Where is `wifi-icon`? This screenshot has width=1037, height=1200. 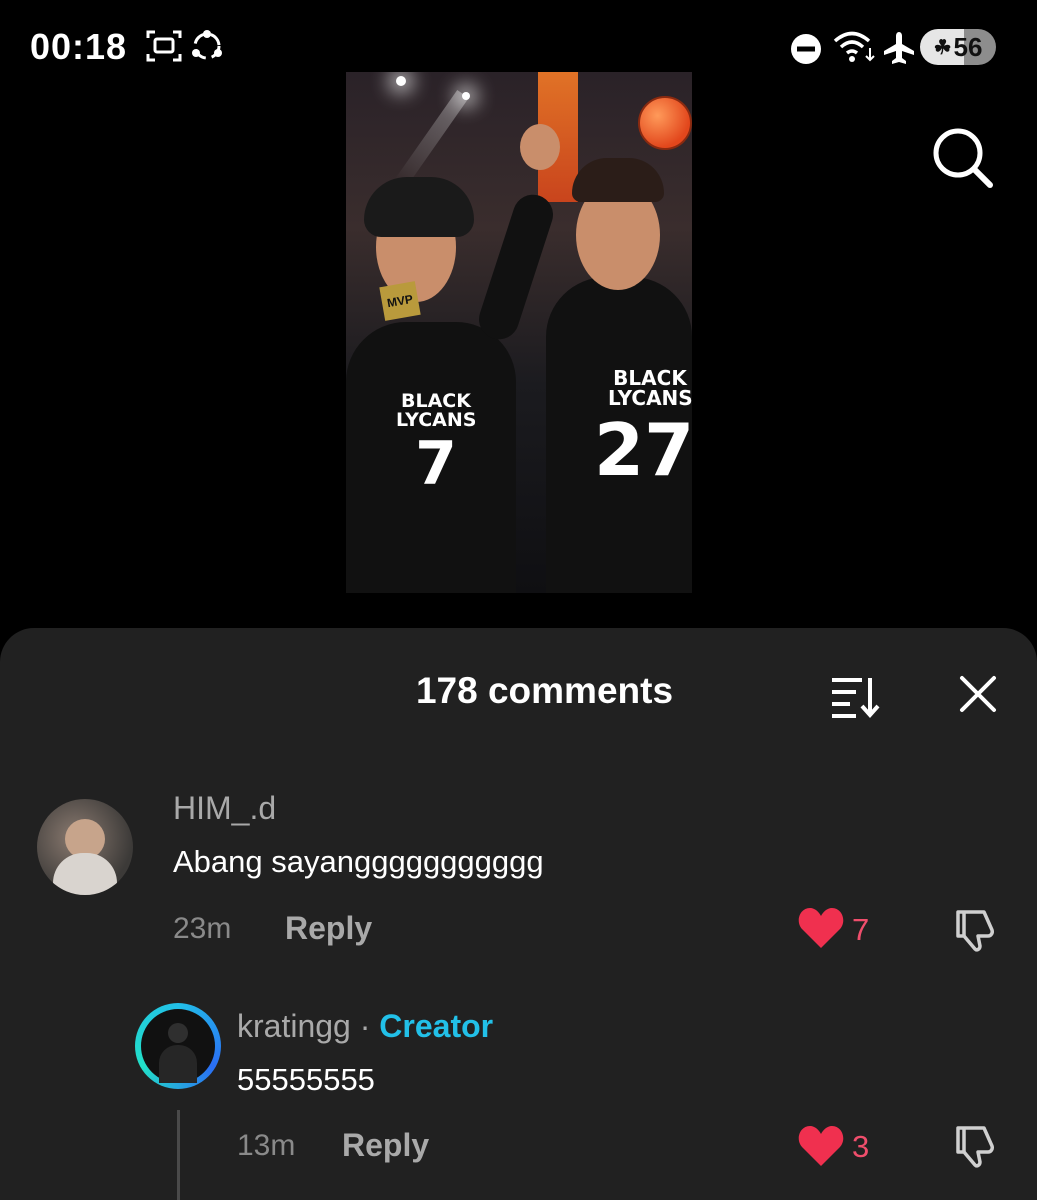
wifi-icon is located at coordinates (854, 46).